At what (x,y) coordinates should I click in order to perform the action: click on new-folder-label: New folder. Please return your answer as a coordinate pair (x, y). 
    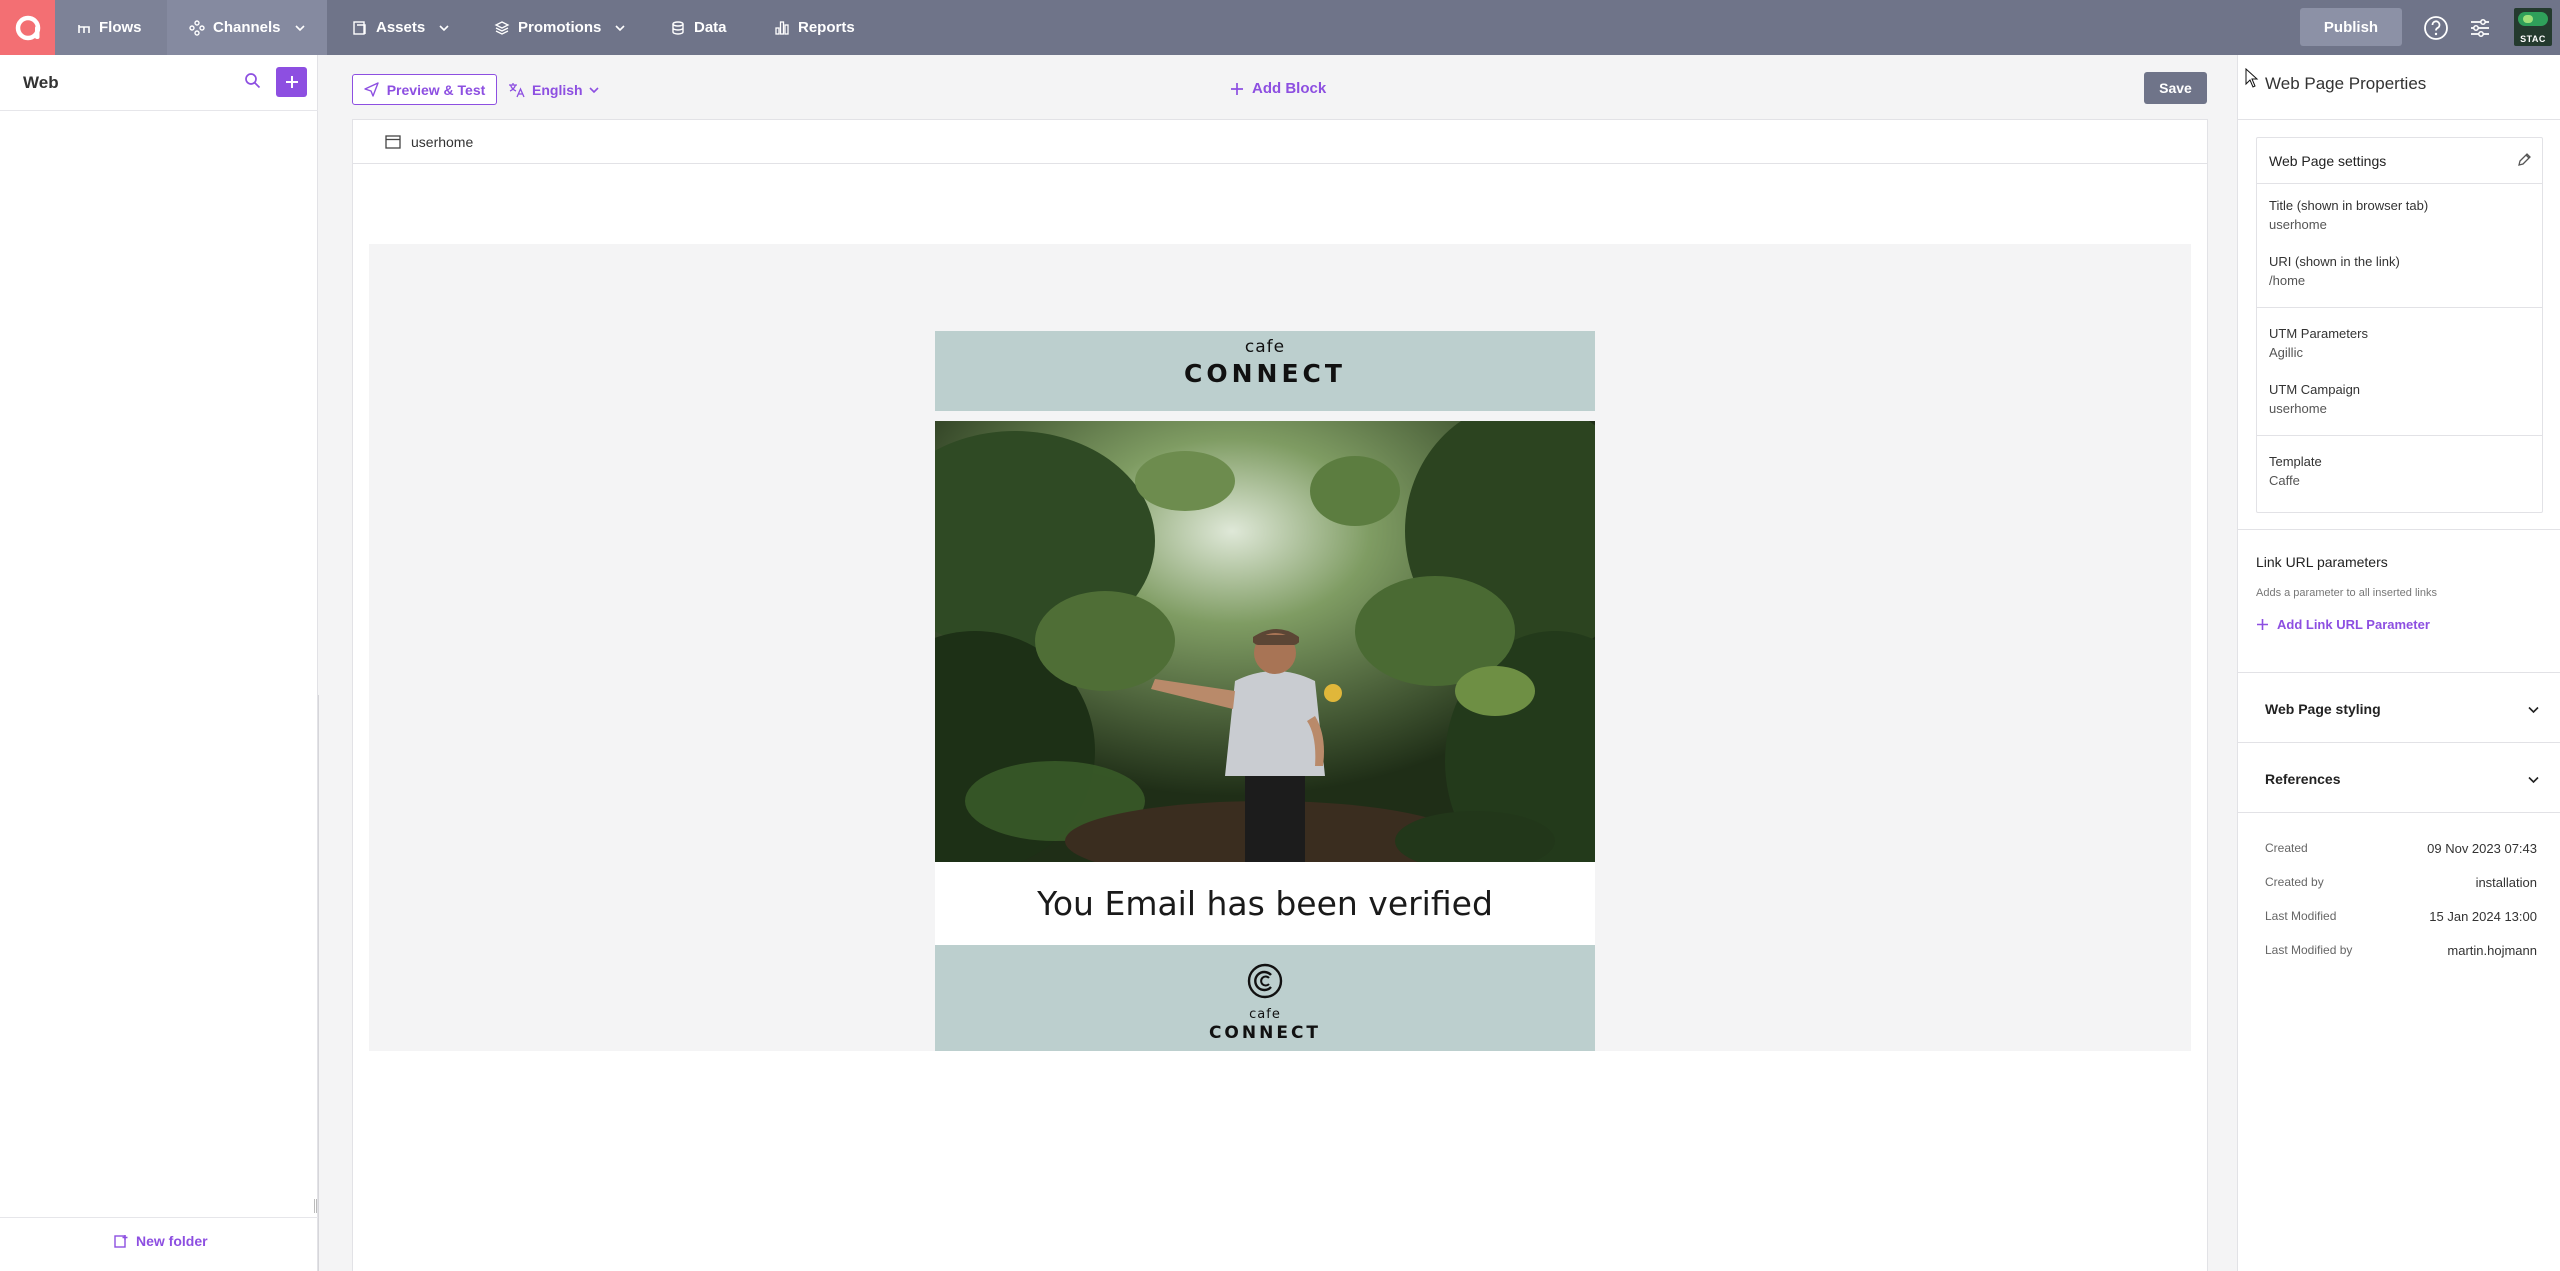
    Looking at the image, I should click on (172, 1241).